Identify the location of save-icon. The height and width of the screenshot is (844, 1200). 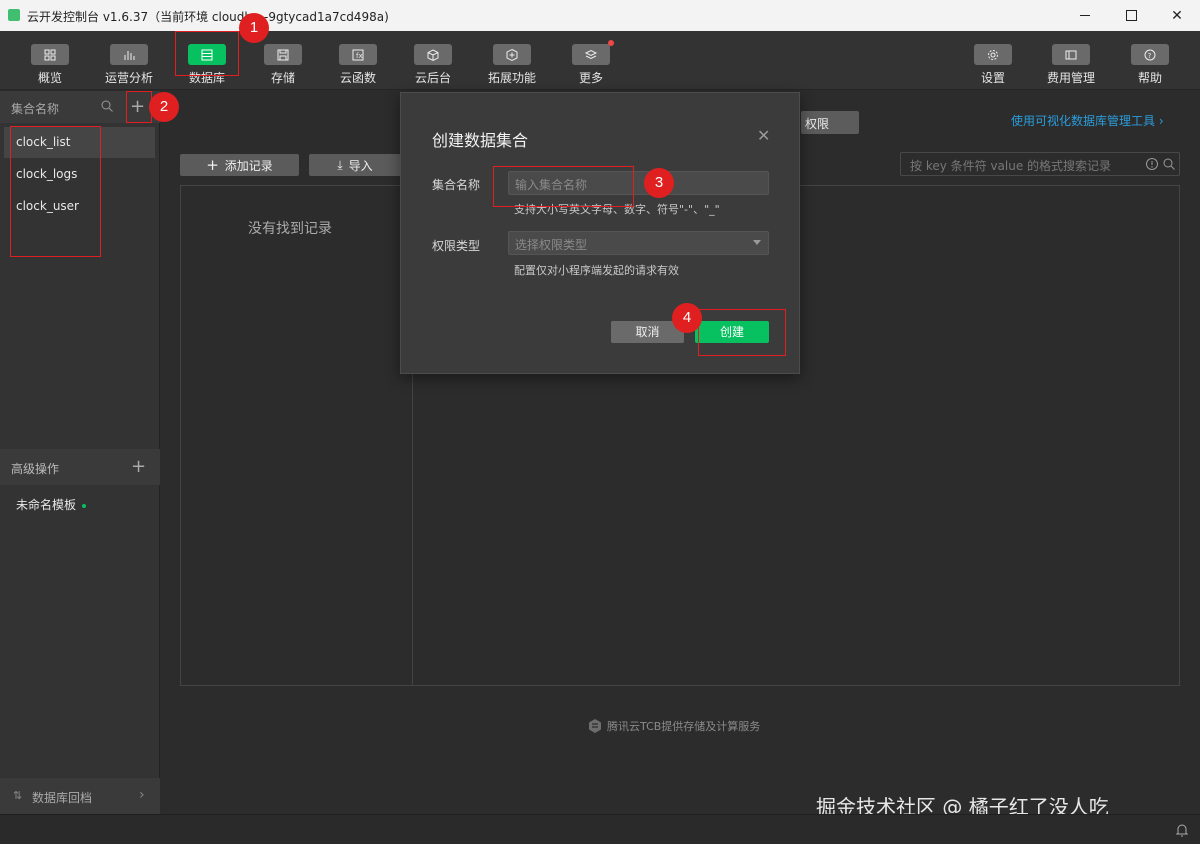
(283, 54).